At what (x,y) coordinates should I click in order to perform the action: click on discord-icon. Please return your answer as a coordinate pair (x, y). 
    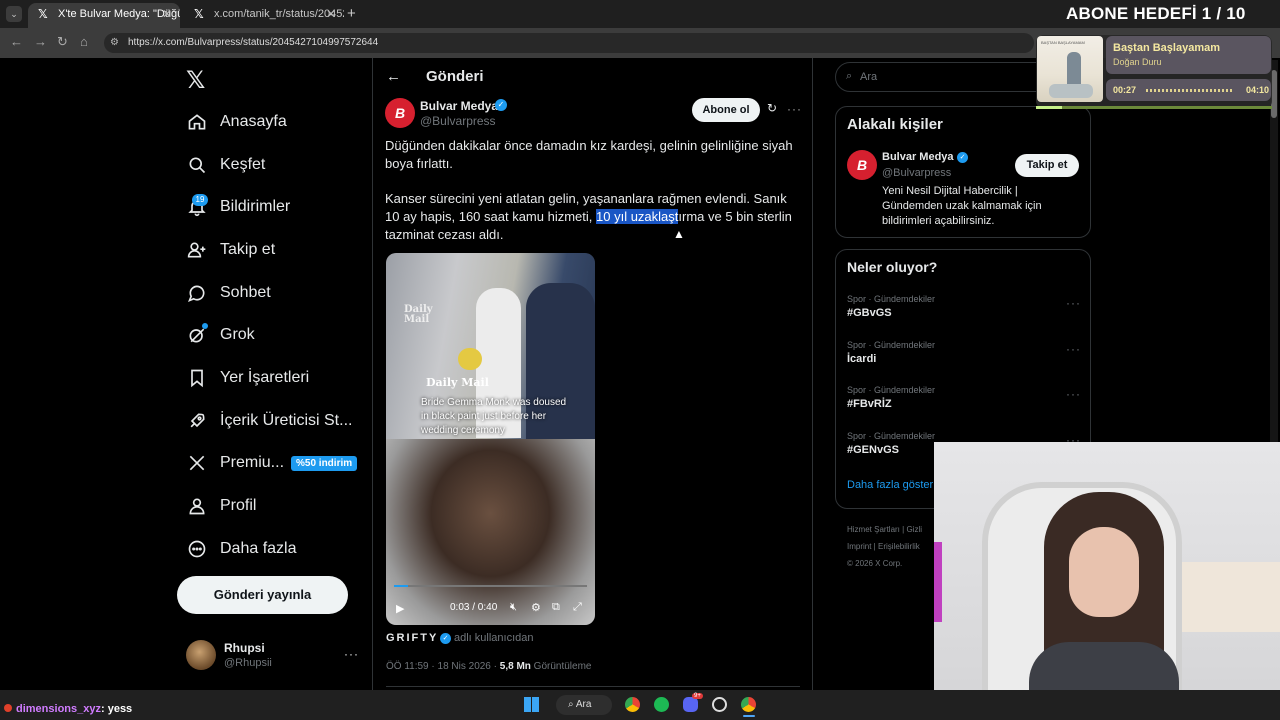
    Looking at the image, I should click on (690, 704).